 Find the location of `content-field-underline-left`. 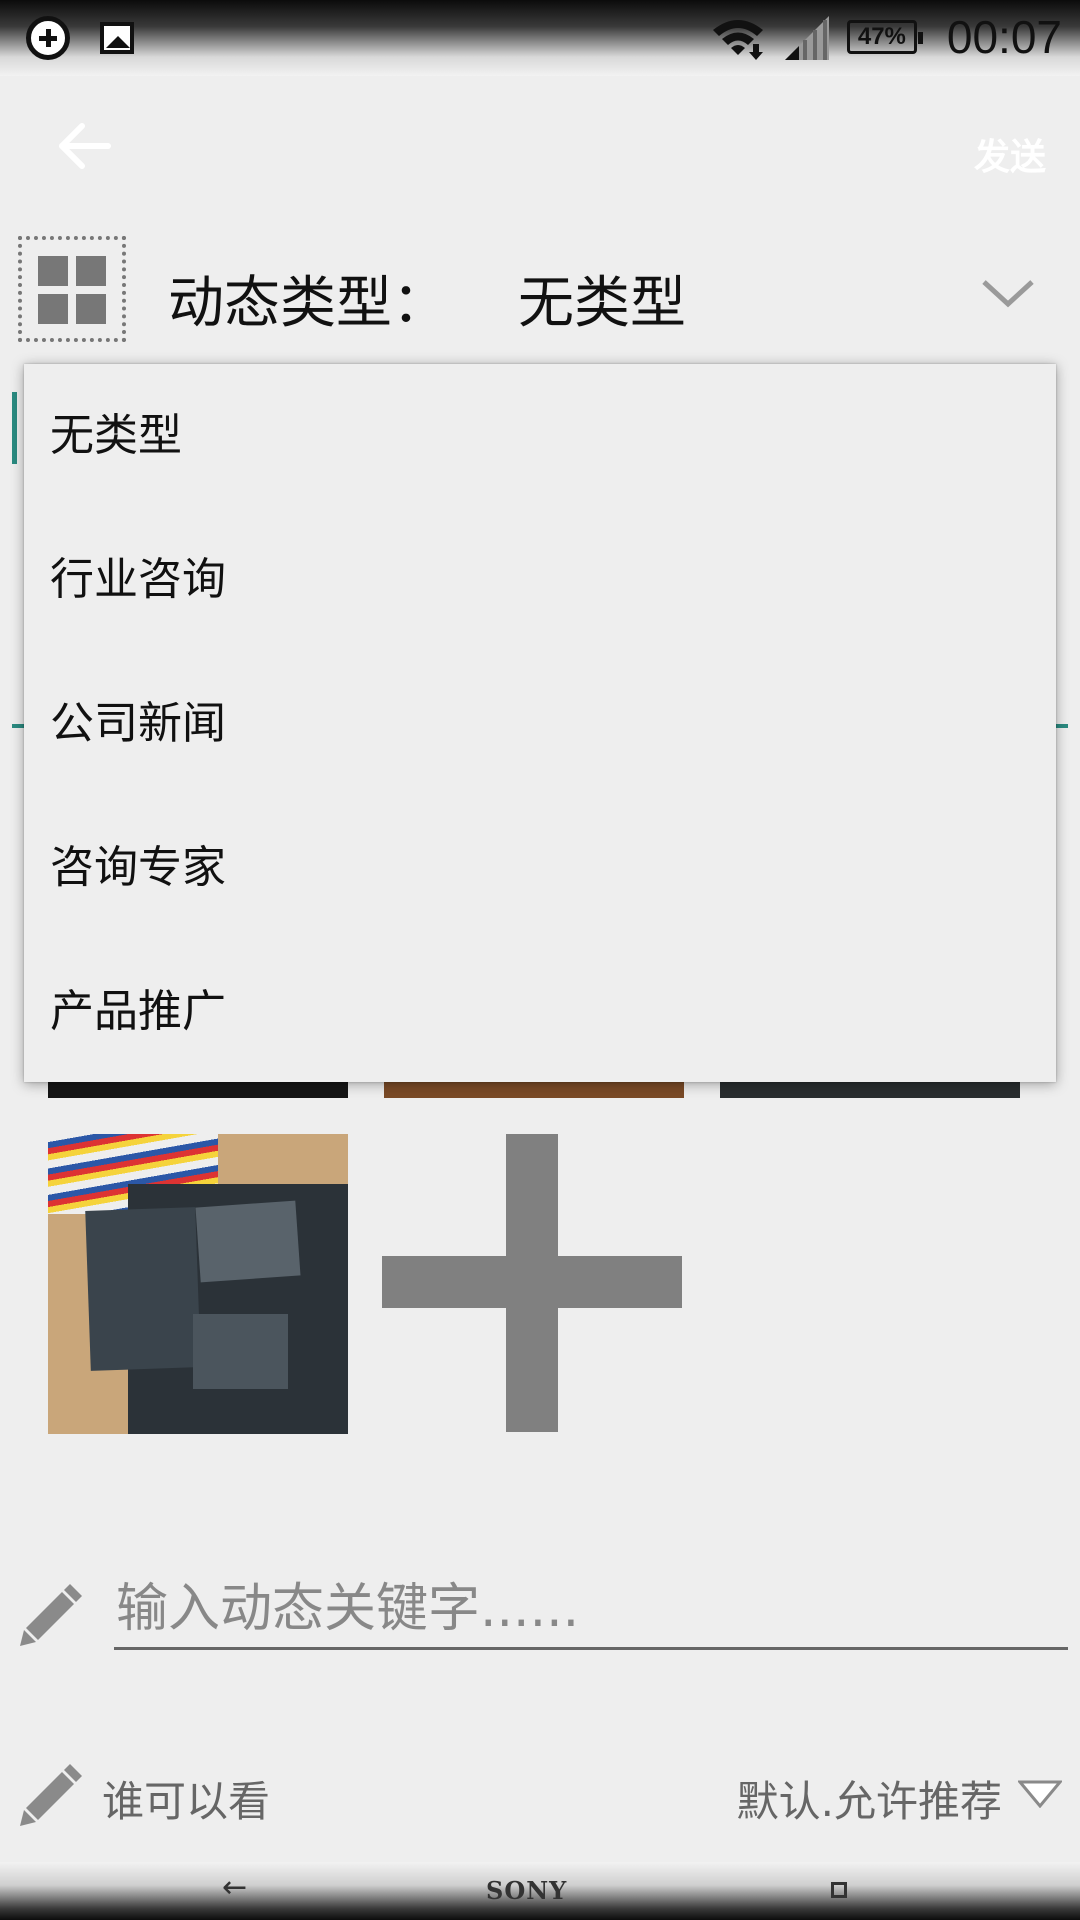

content-field-underline-left is located at coordinates (18, 726).